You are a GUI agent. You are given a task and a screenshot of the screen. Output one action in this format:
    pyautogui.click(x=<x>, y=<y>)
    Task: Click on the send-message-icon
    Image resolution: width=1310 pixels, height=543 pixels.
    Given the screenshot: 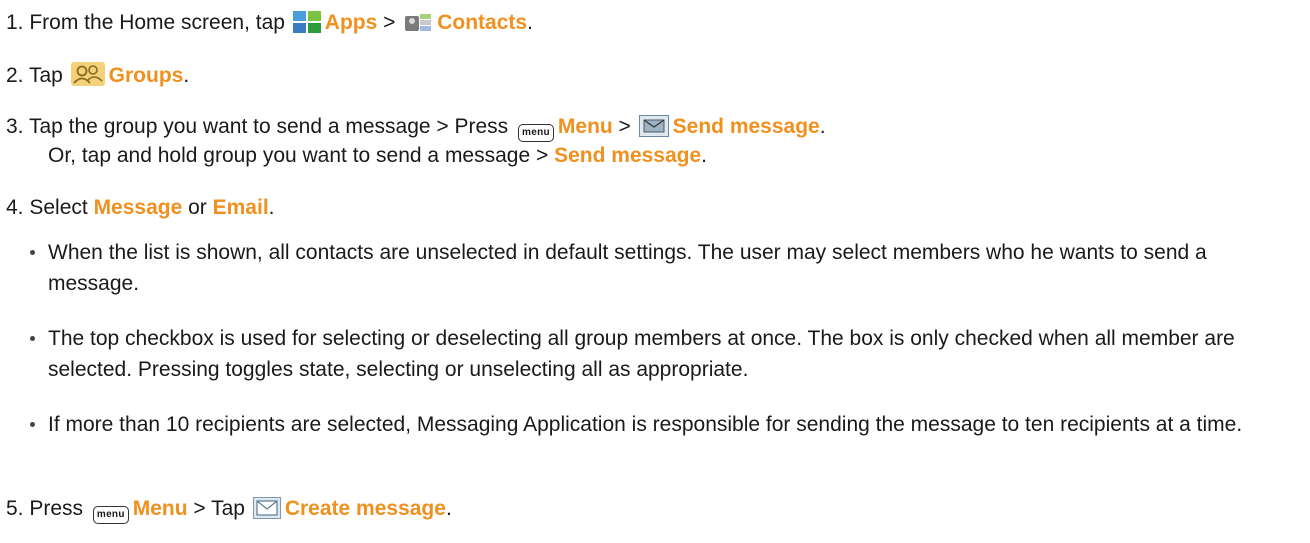 What is the action you would take?
    pyautogui.click(x=653, y=129)
    